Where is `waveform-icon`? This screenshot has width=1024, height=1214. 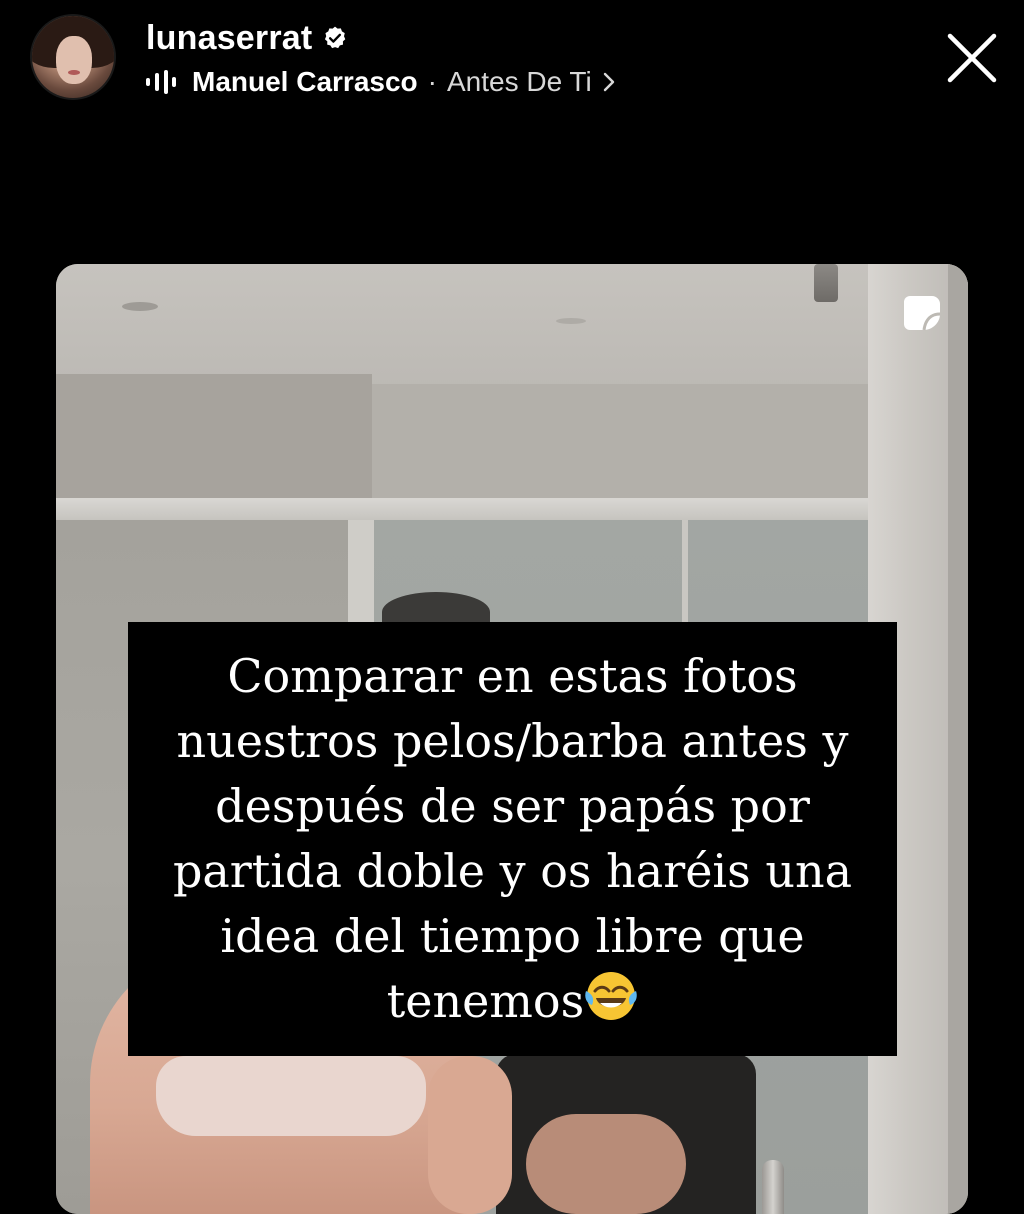
waveform-icon is located at coordinates (161, 82).